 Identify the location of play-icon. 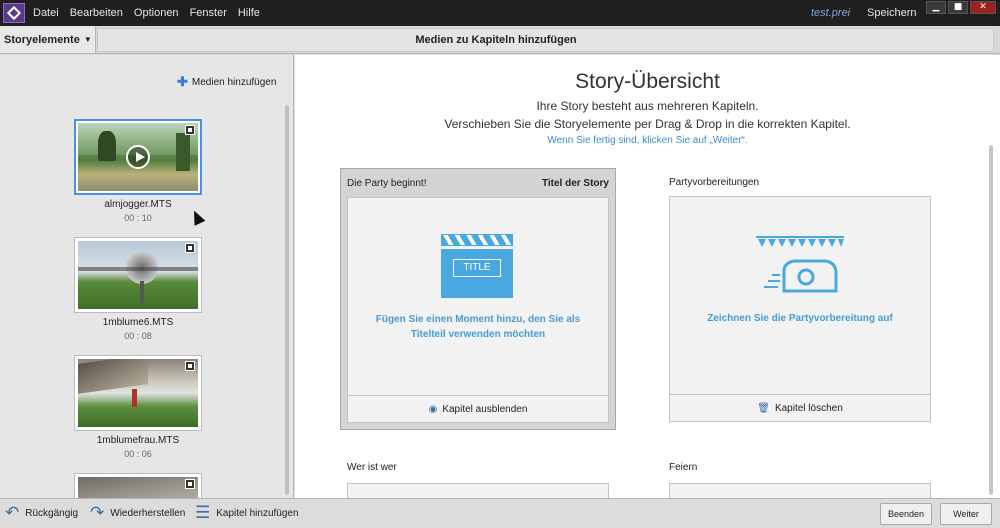
(138, 157).